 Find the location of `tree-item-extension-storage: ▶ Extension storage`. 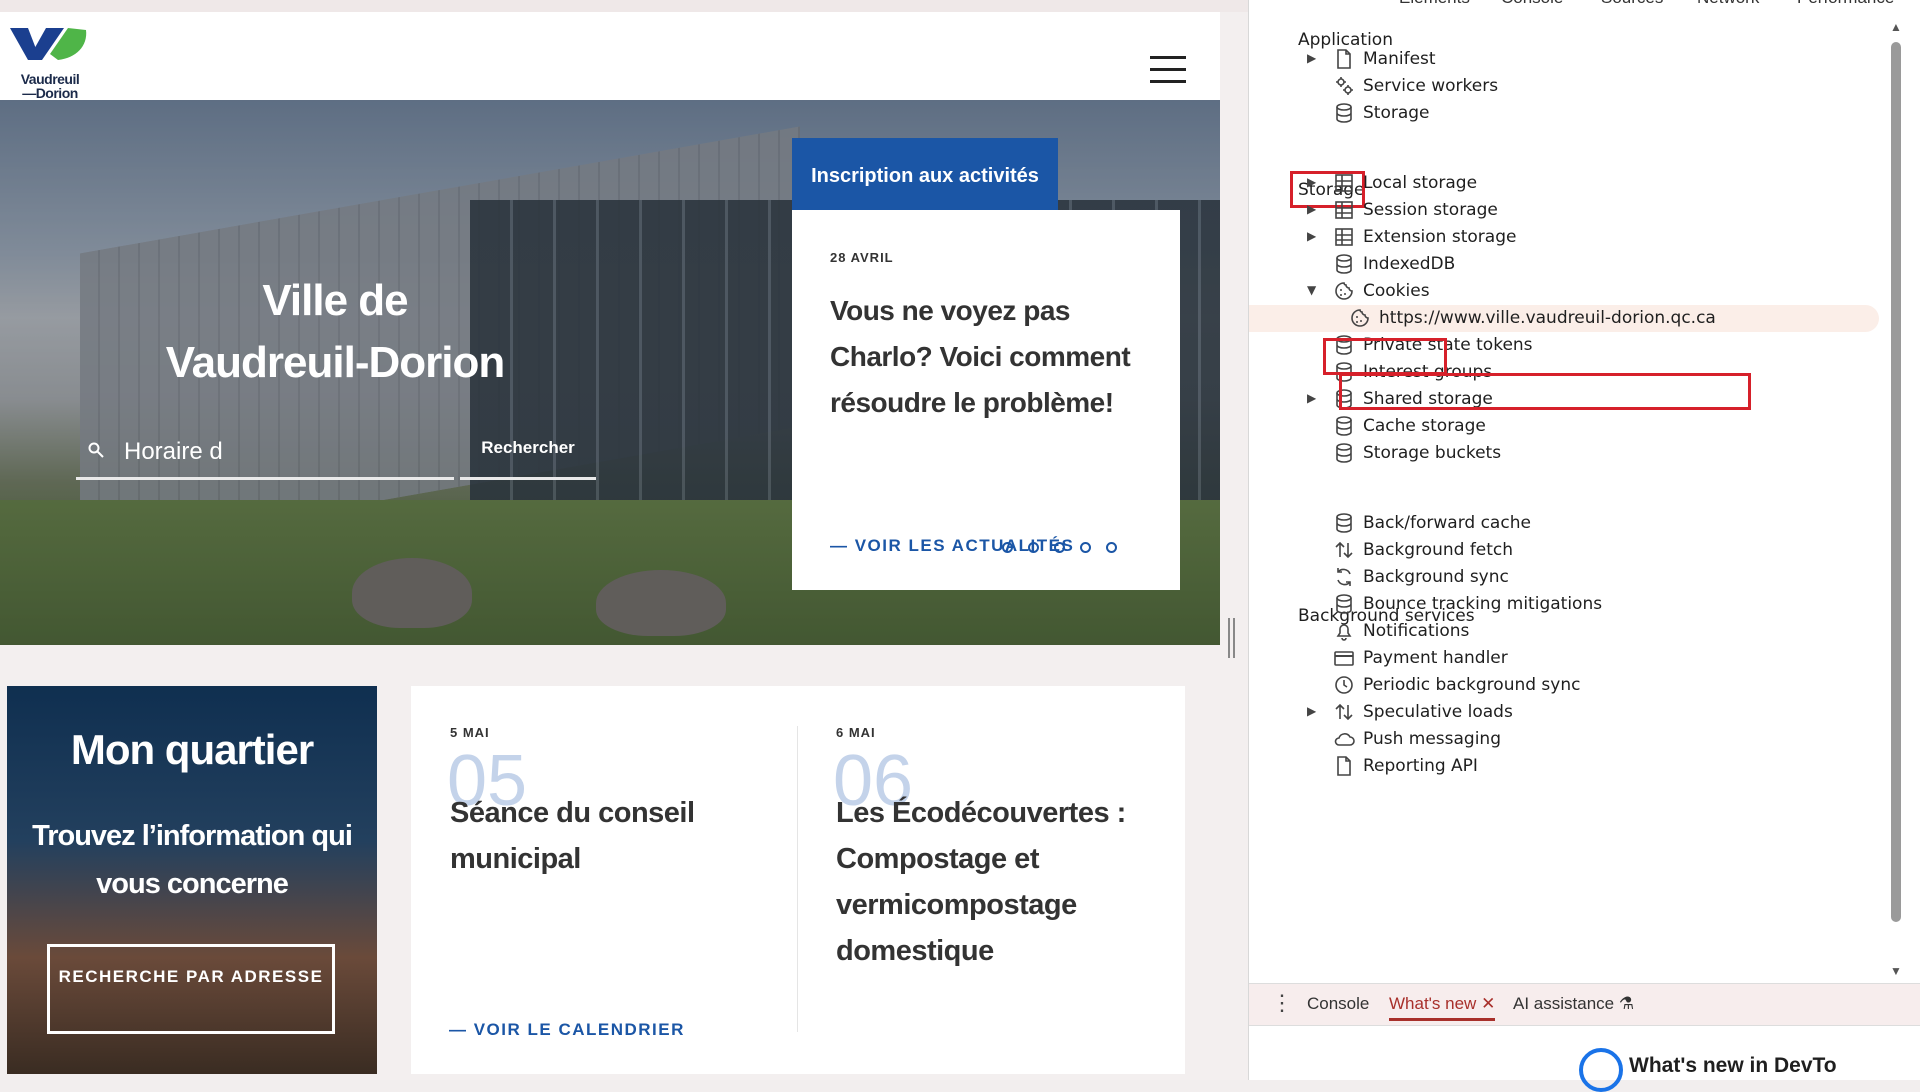

tree-item-extension-storage: ▶ Extension storage is located at coordinates (1564, 237).